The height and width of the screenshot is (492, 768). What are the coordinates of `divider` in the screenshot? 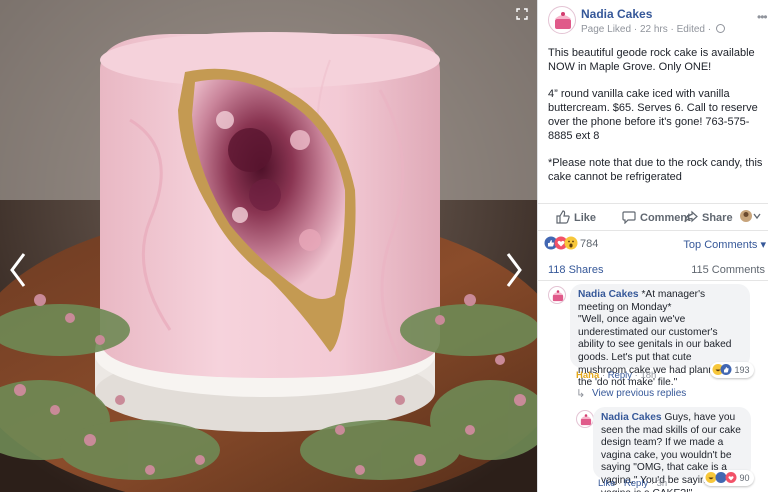 It's located at (653, 280).